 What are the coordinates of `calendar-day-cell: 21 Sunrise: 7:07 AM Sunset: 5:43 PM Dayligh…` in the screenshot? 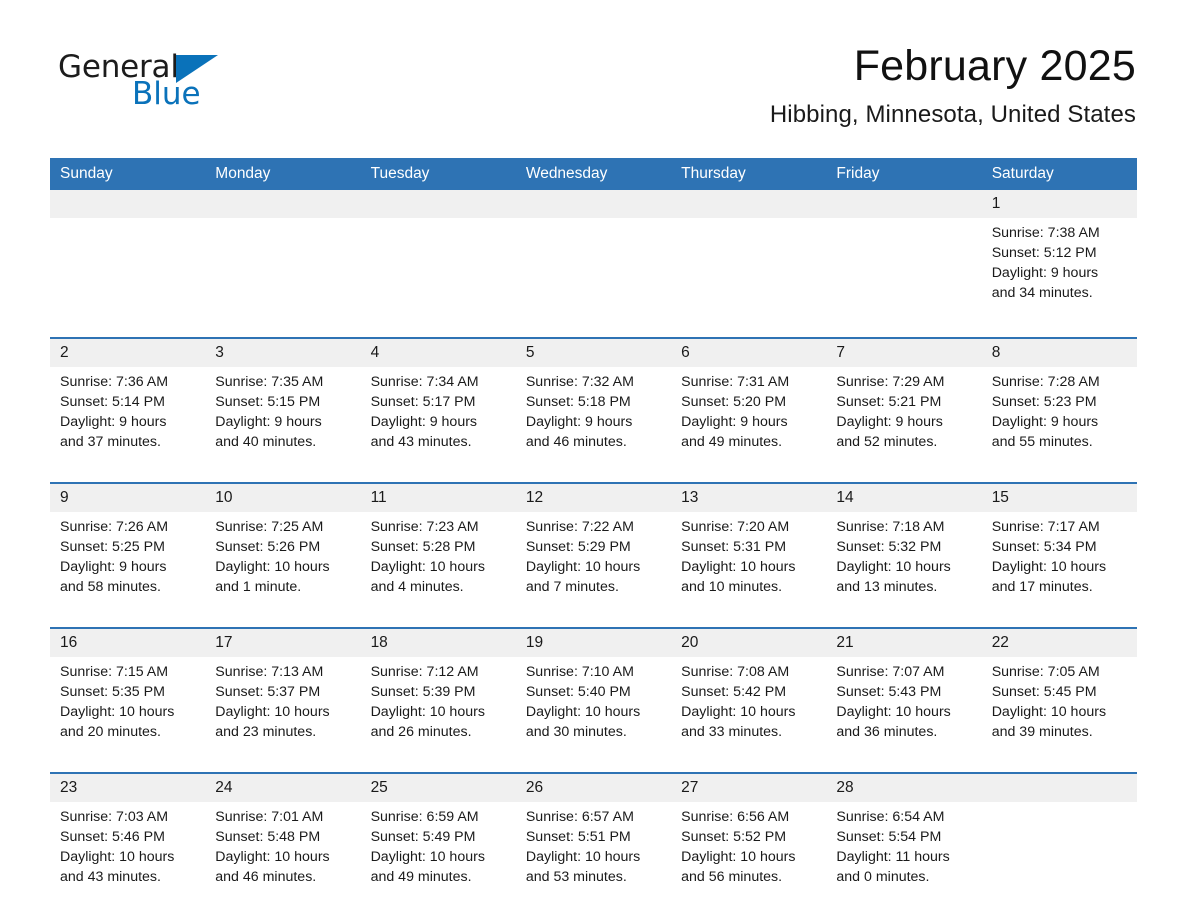 It's located at (904, 700).